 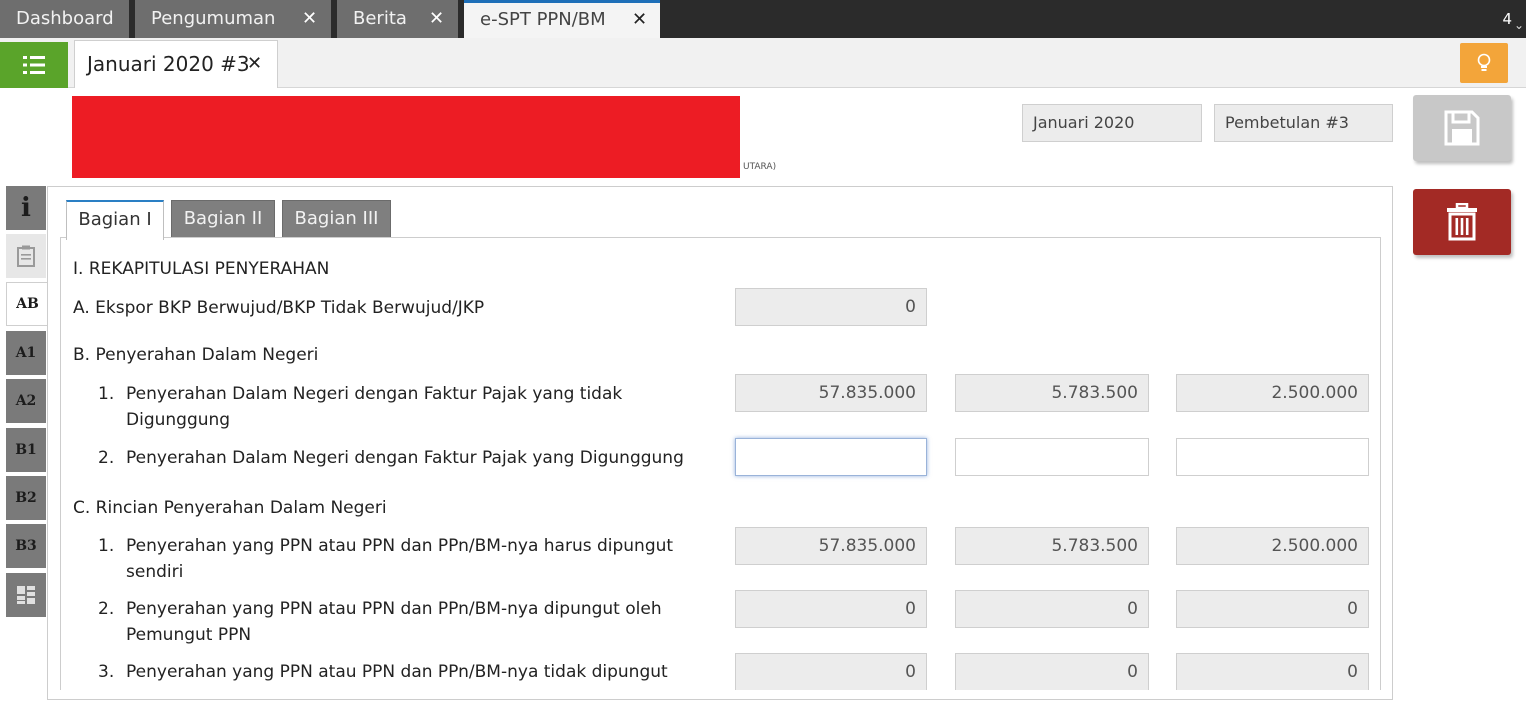 I want to click on tab-bagian-2: Bagian II, so click(x=223, y=219).